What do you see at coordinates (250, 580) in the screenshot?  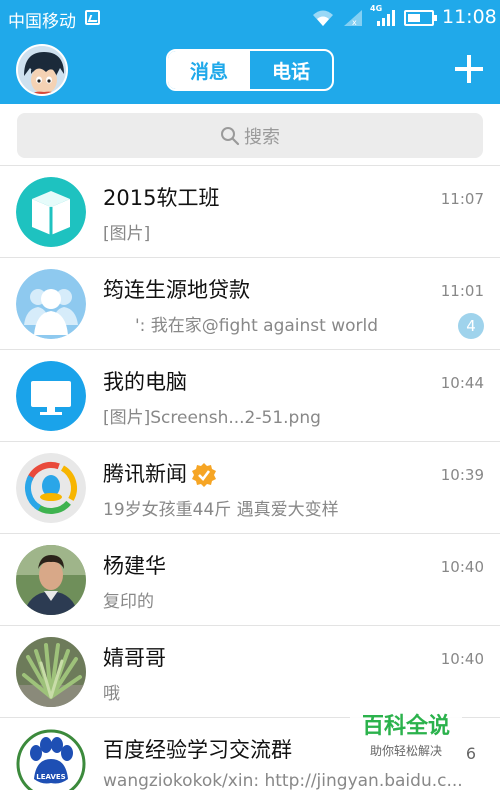 I see `chat-row: 杨建华 复印的 10:40` at bounding box center [250, 580].